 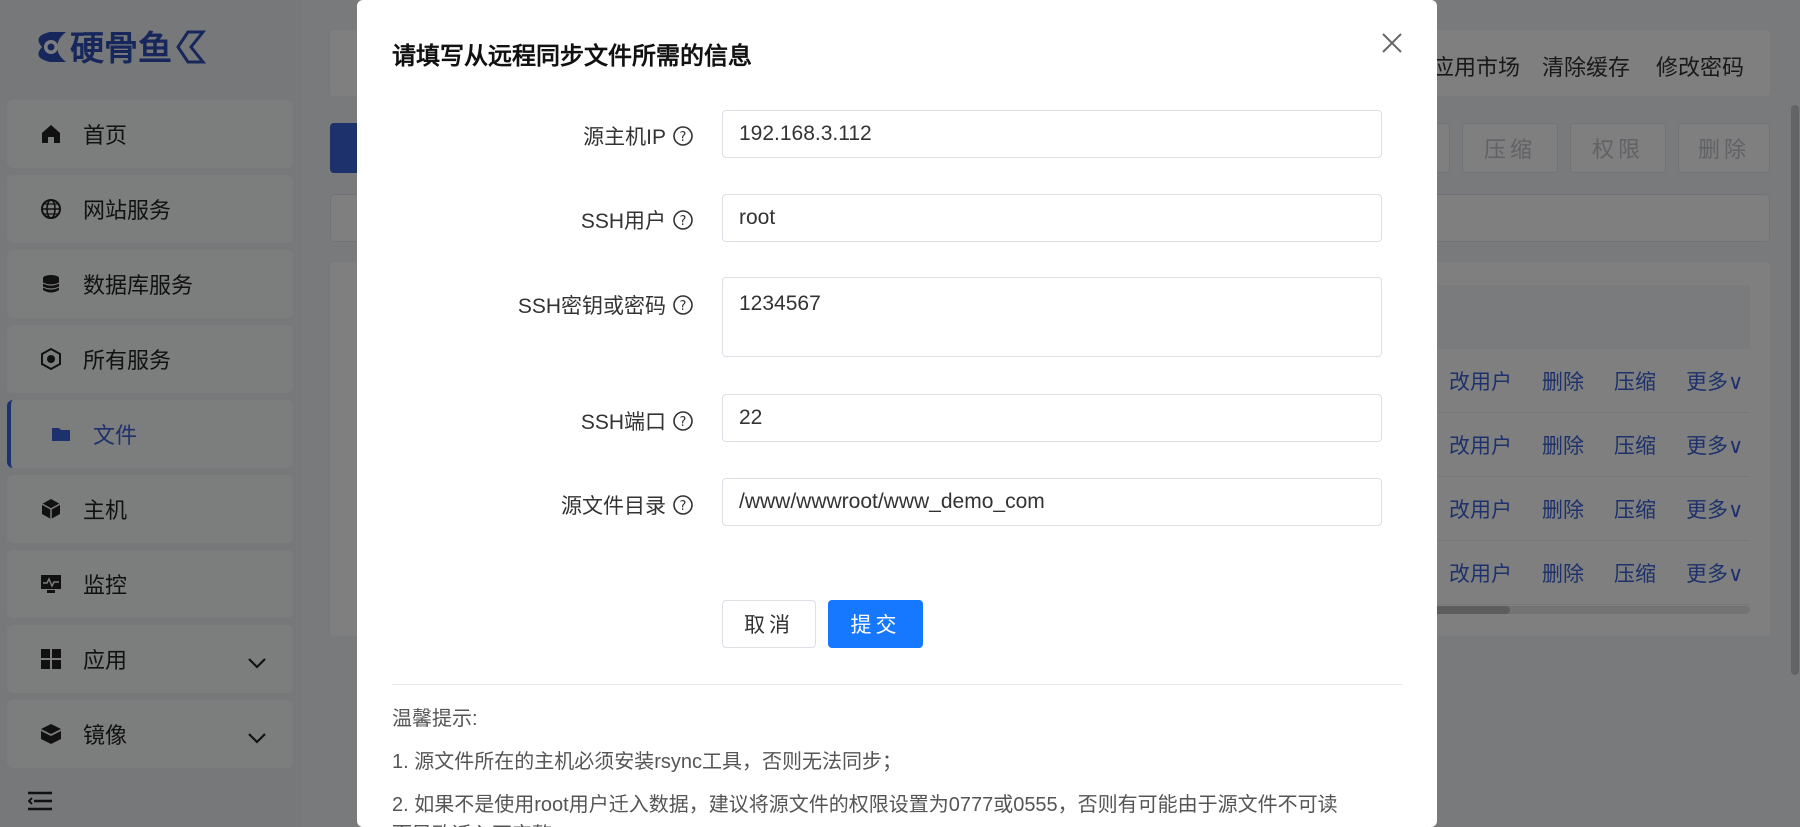 I want to click on divider, so click(x=897, y=684).